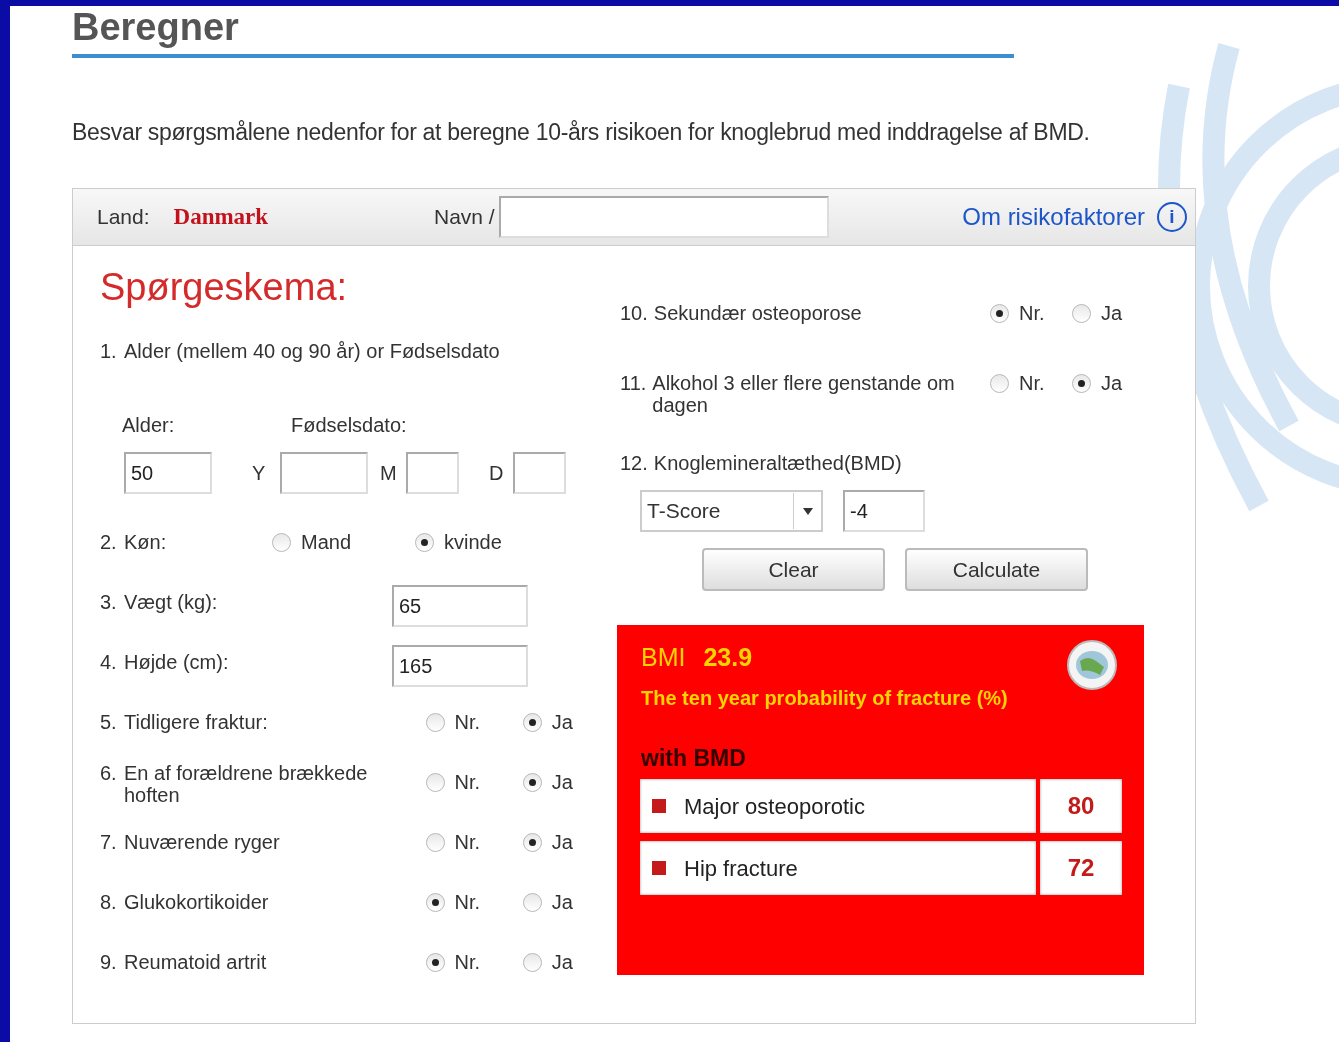  What do you see at coordinates (634, 383) in the screenshot?
I see `question-number: 11.` at bounding box center [634, 383].